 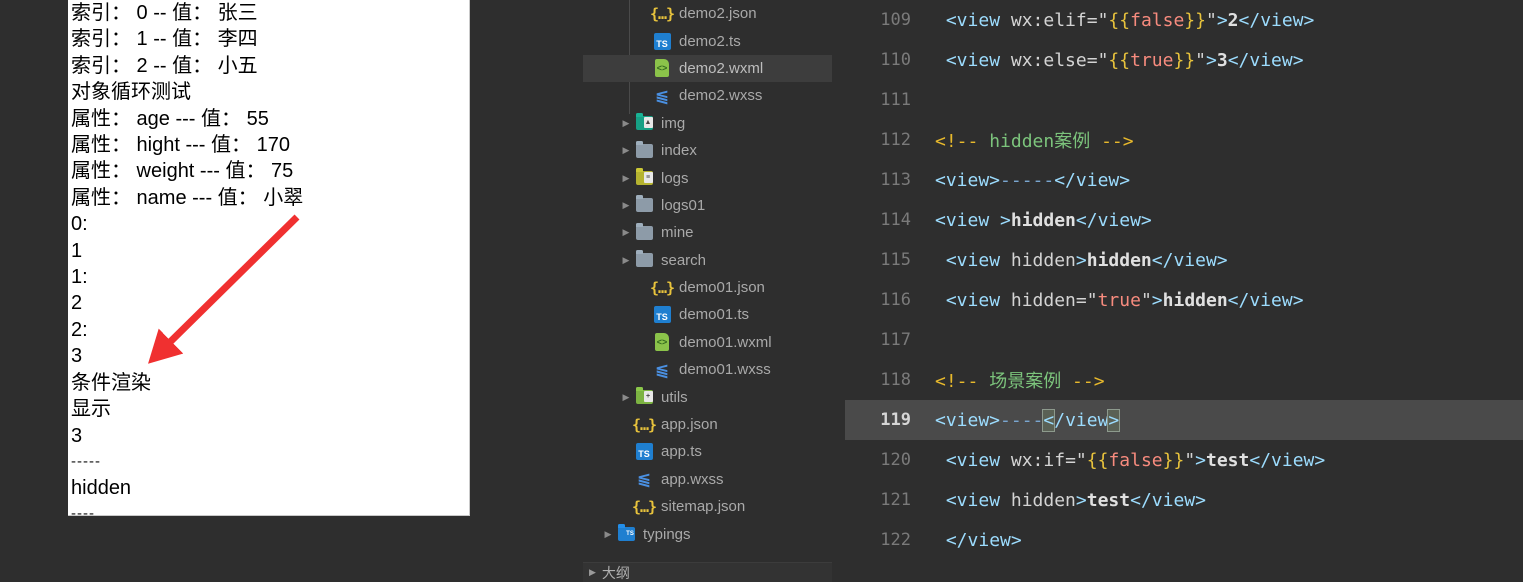 I want to click on file-tree-row-label: logs01, so click(x=683, y=205).